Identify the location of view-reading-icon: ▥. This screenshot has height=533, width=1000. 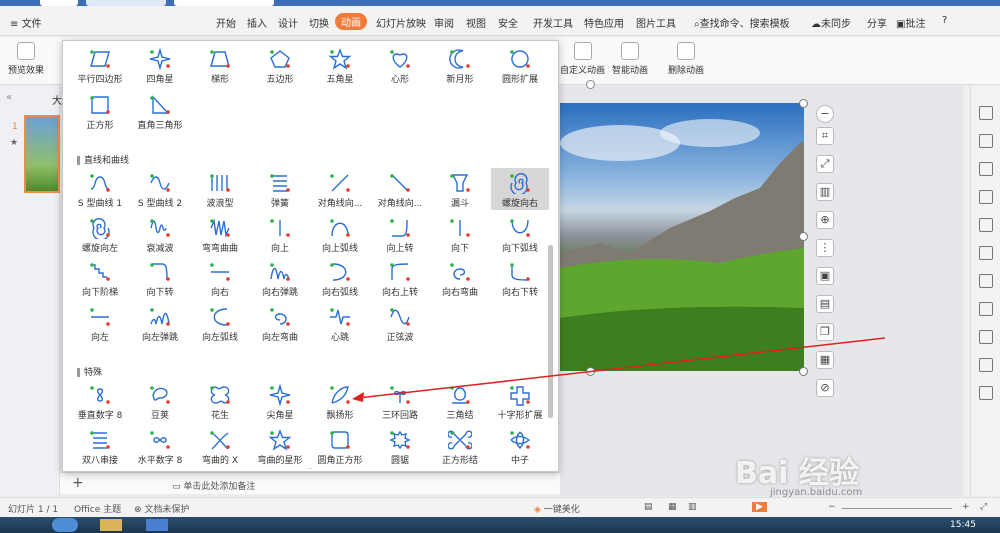
(692, 507).